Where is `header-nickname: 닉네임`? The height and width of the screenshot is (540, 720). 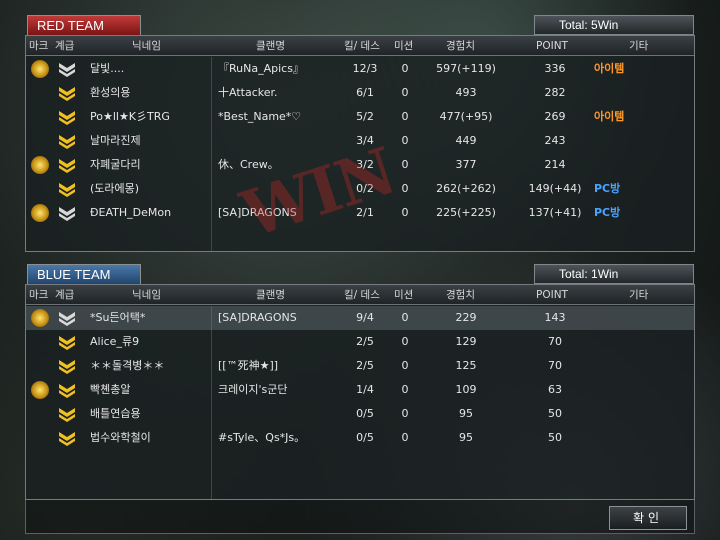
header-nickname: 닉네임 is located at coordinates (146, 46).